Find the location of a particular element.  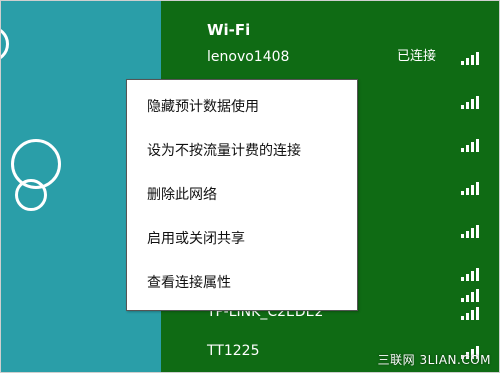

menu-item-hide-data-usage: 隐藏预计数据使用 is located at coordinates (203, 107).